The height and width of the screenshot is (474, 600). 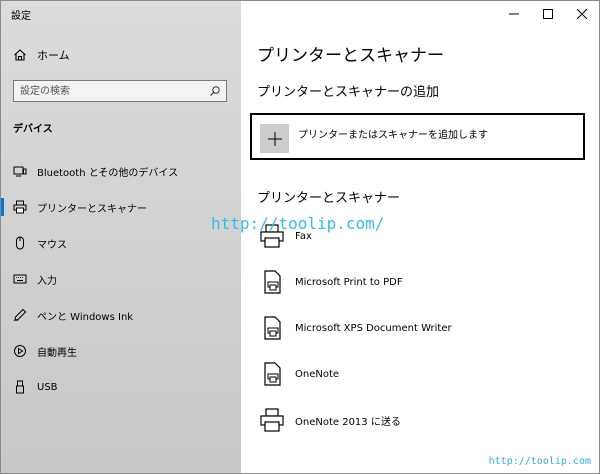 What do you see at coordinates (419, 374) in the screenshot?
I see `printer-item-onenote: OneNote` at bounding box center [419, 374].